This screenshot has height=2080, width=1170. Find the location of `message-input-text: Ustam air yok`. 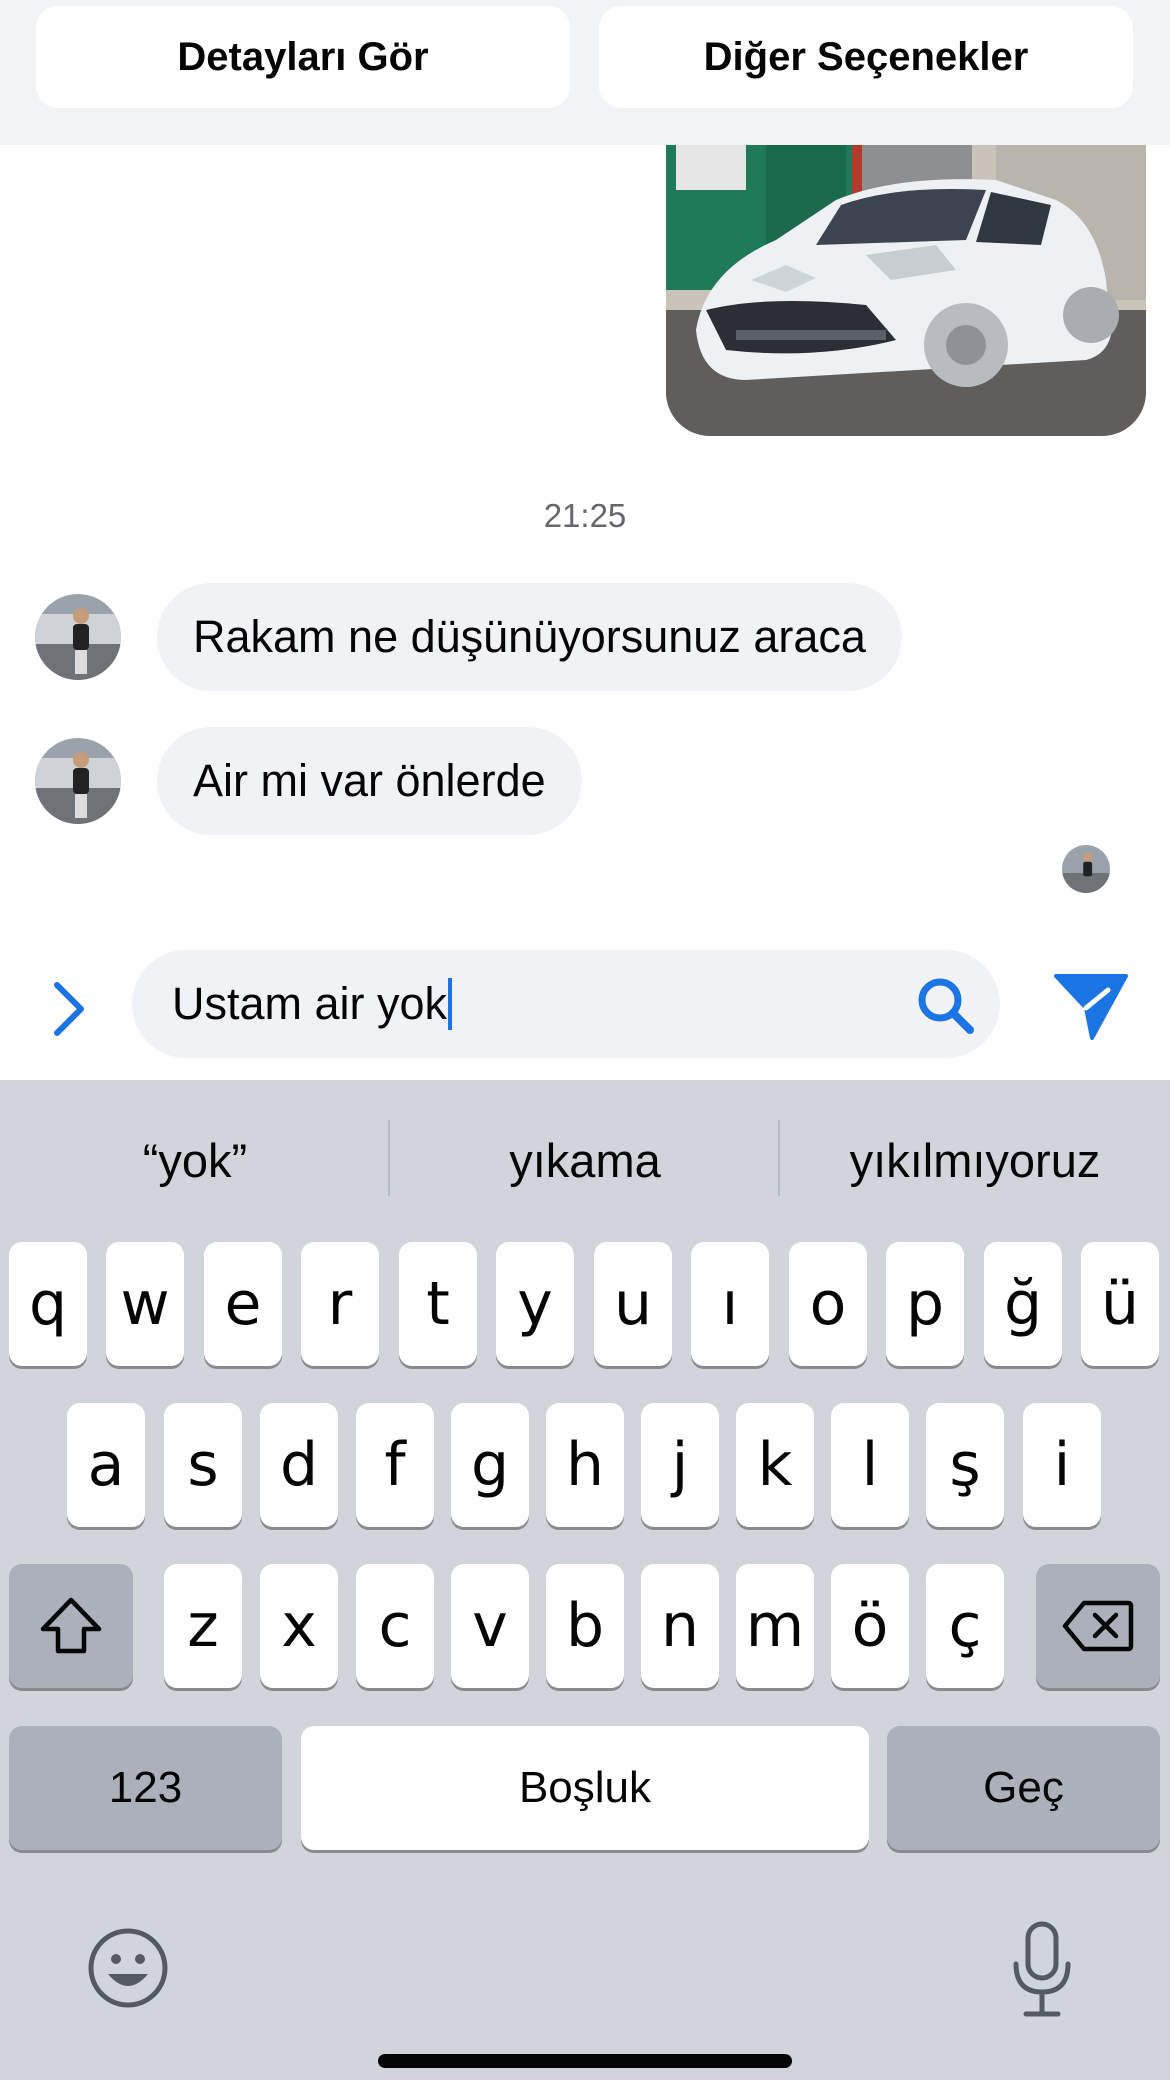

message-input-text: Ustam air yok is located at coordinates (312, 1004).